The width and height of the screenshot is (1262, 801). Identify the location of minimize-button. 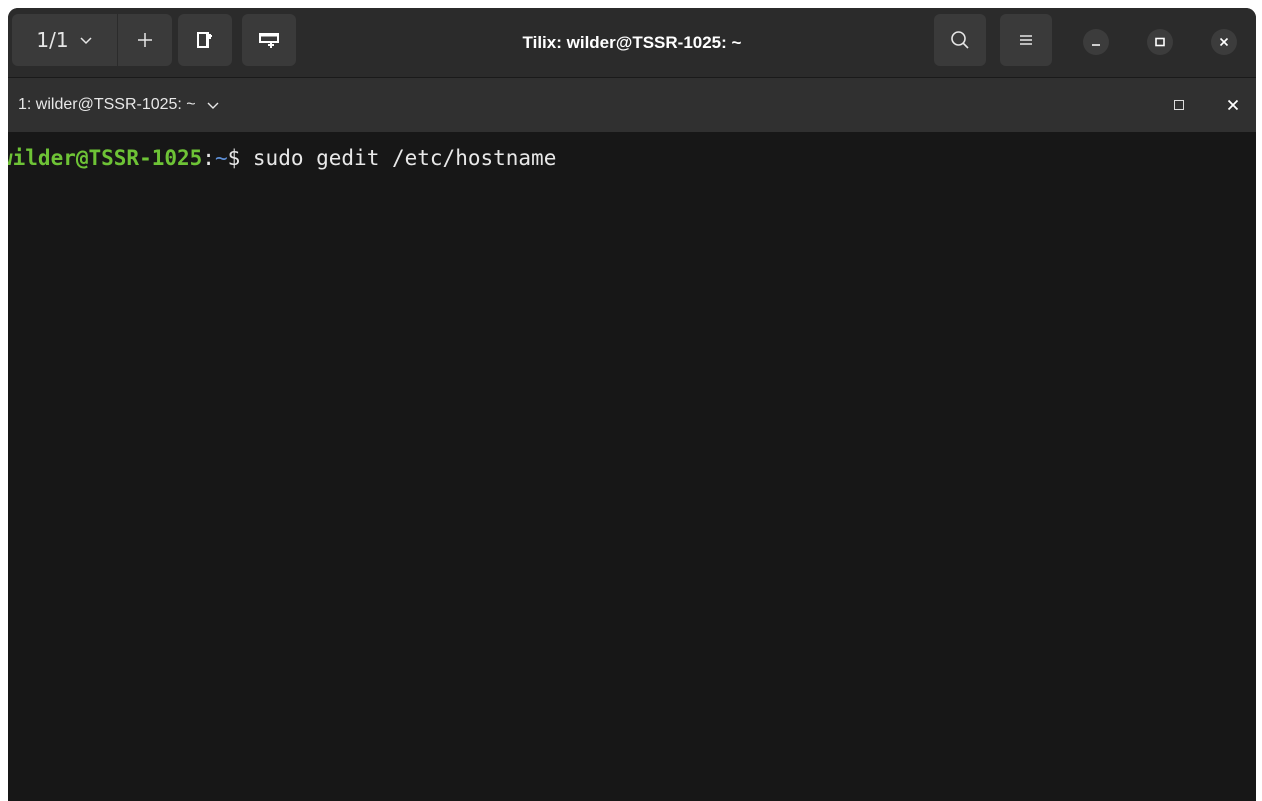
(1096, 42).